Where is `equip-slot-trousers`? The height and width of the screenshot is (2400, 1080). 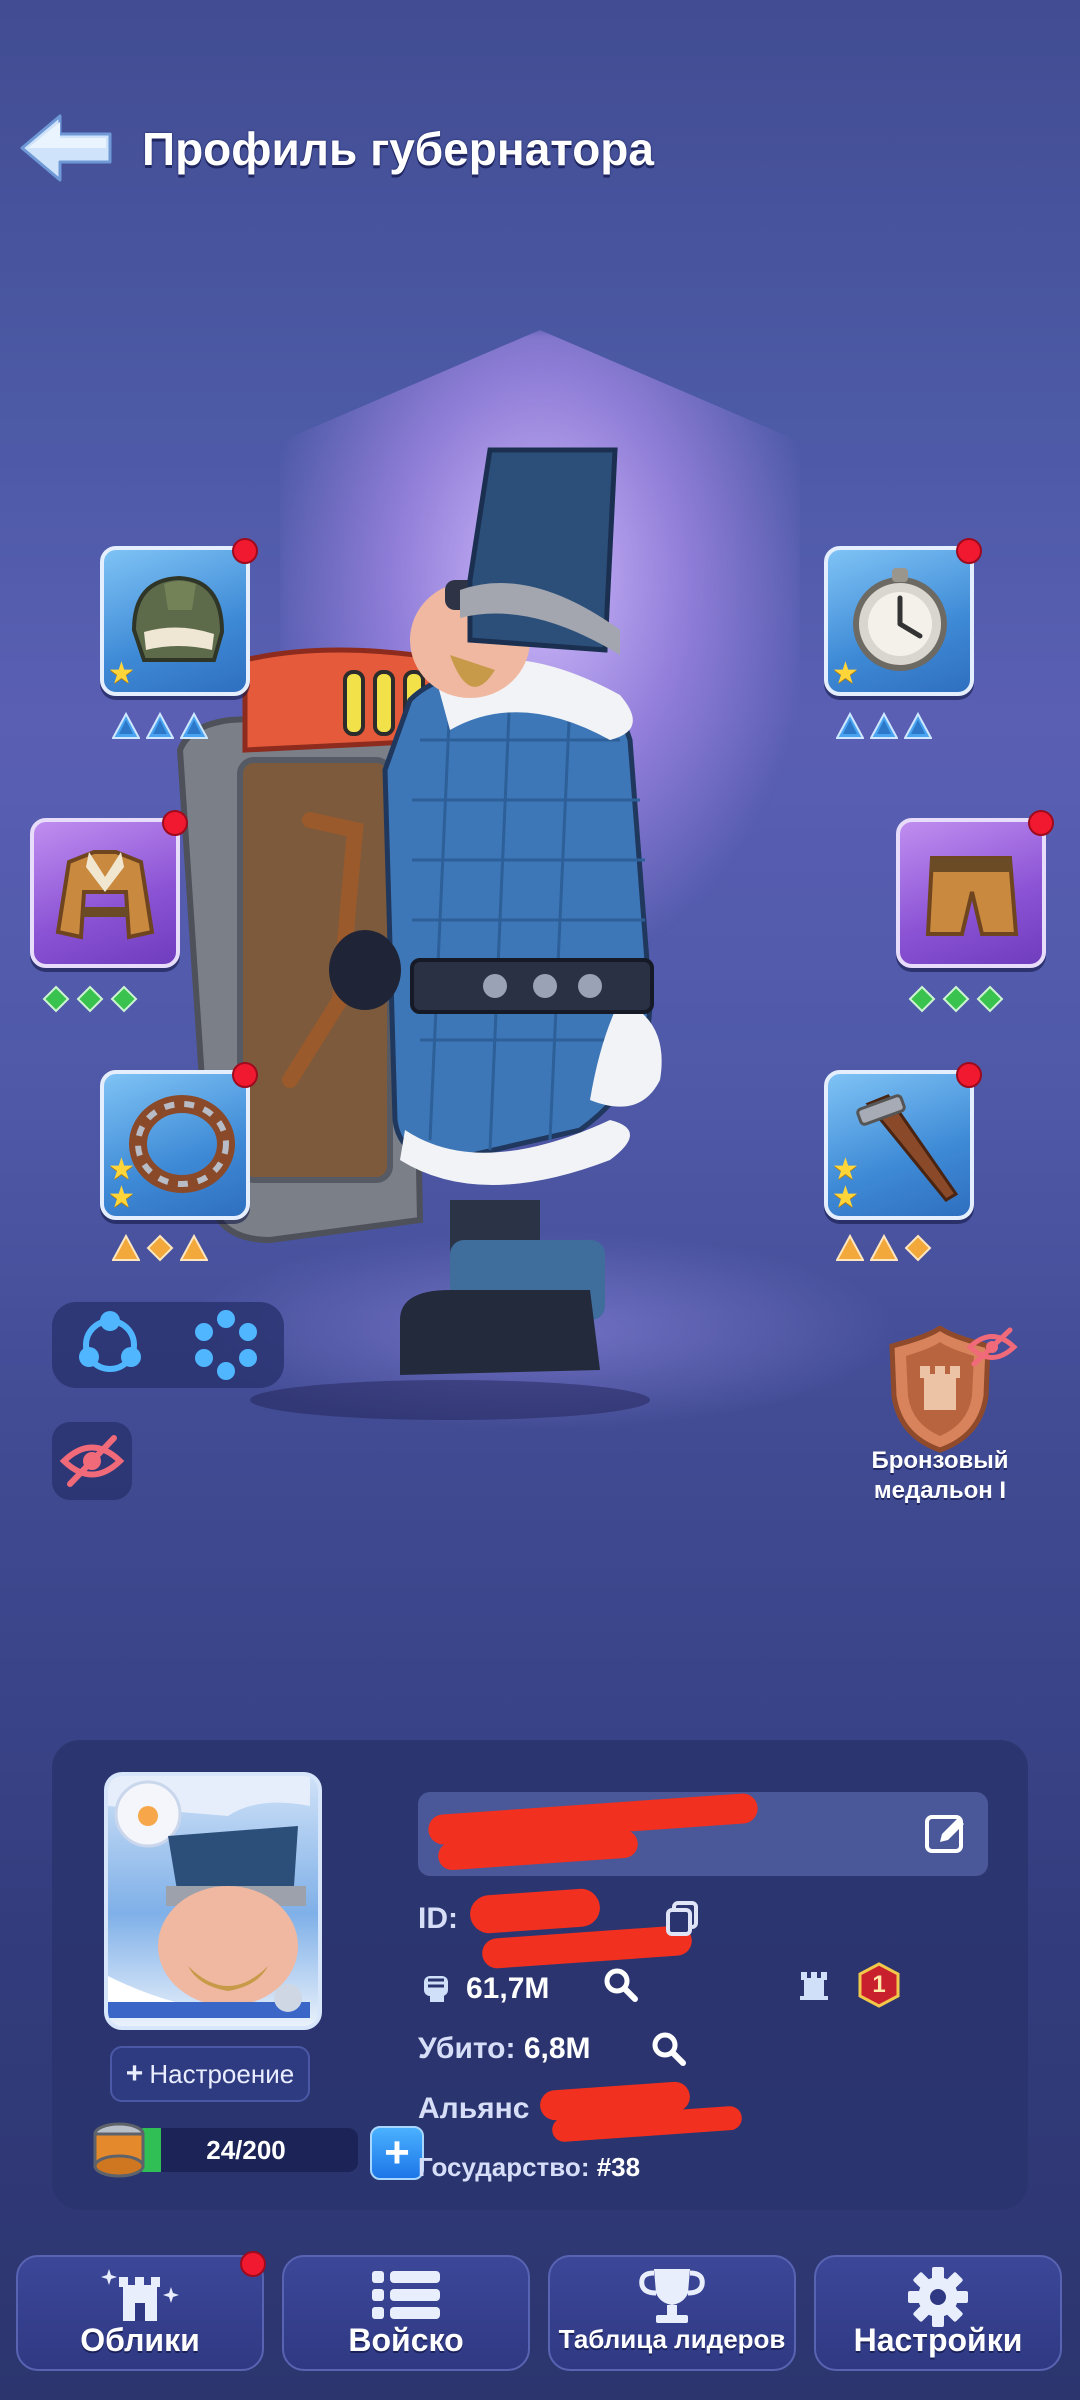 equip-slot-trousers is located at coordinates (975, 889).